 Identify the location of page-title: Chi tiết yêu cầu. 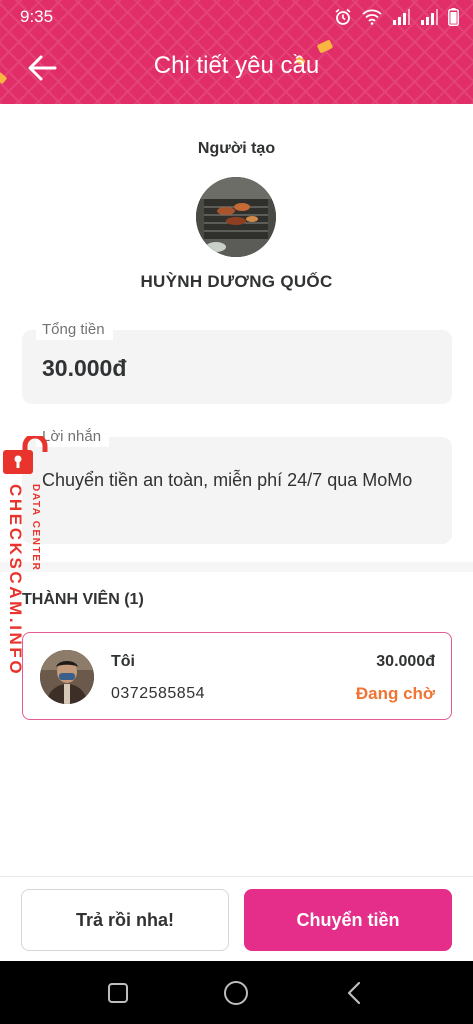
(236, 65).